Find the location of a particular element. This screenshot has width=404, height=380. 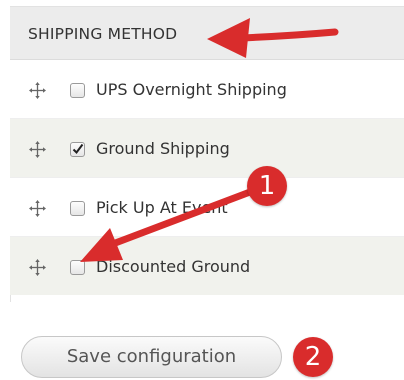

arrow-to-checkbox-icon is located at coordinates (167, 225).